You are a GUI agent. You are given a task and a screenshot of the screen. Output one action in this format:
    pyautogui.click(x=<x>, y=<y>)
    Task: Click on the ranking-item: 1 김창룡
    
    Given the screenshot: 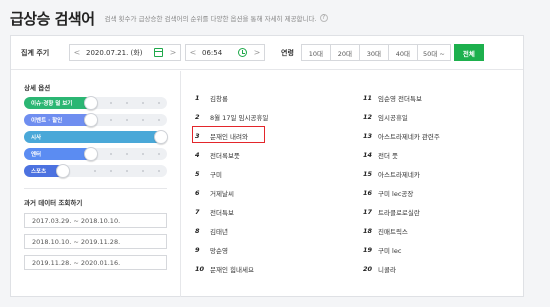 What is the action you would take?
    pyautogui.click(x=211, y=98)
    